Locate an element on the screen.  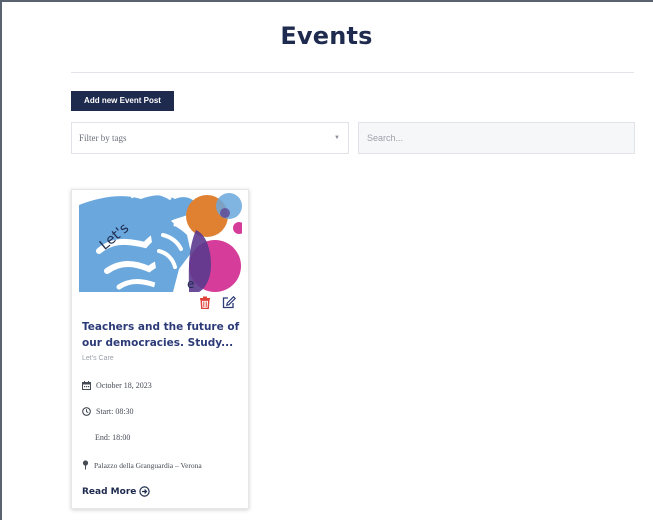
event-location-row: Palazzo della Granguardia – Verona is located at coordinates (142, 465).